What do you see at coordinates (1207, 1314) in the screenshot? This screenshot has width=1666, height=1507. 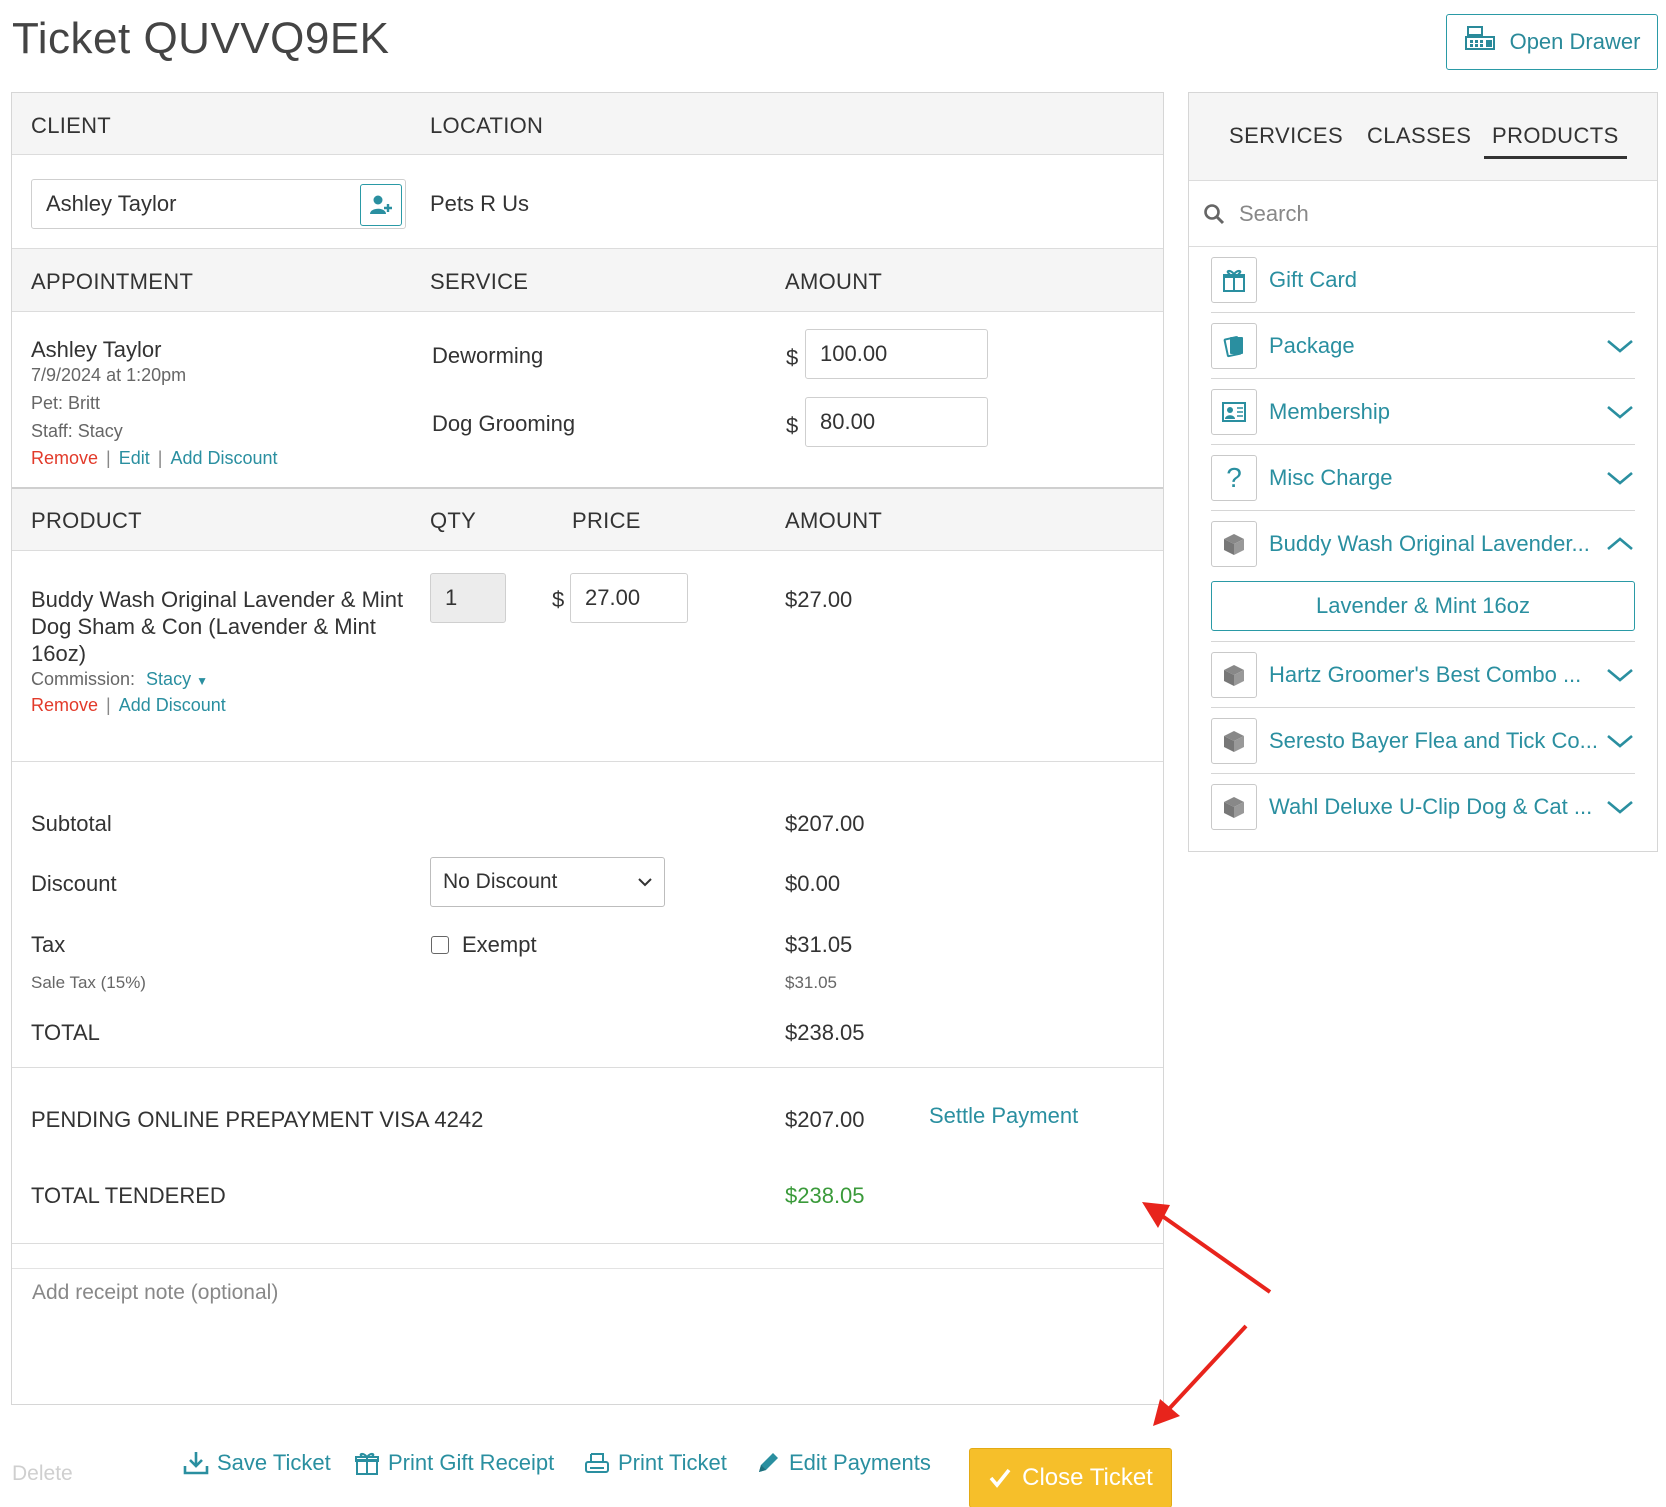 I see `annotation-arrows` at bounding box center [1207, 1314].